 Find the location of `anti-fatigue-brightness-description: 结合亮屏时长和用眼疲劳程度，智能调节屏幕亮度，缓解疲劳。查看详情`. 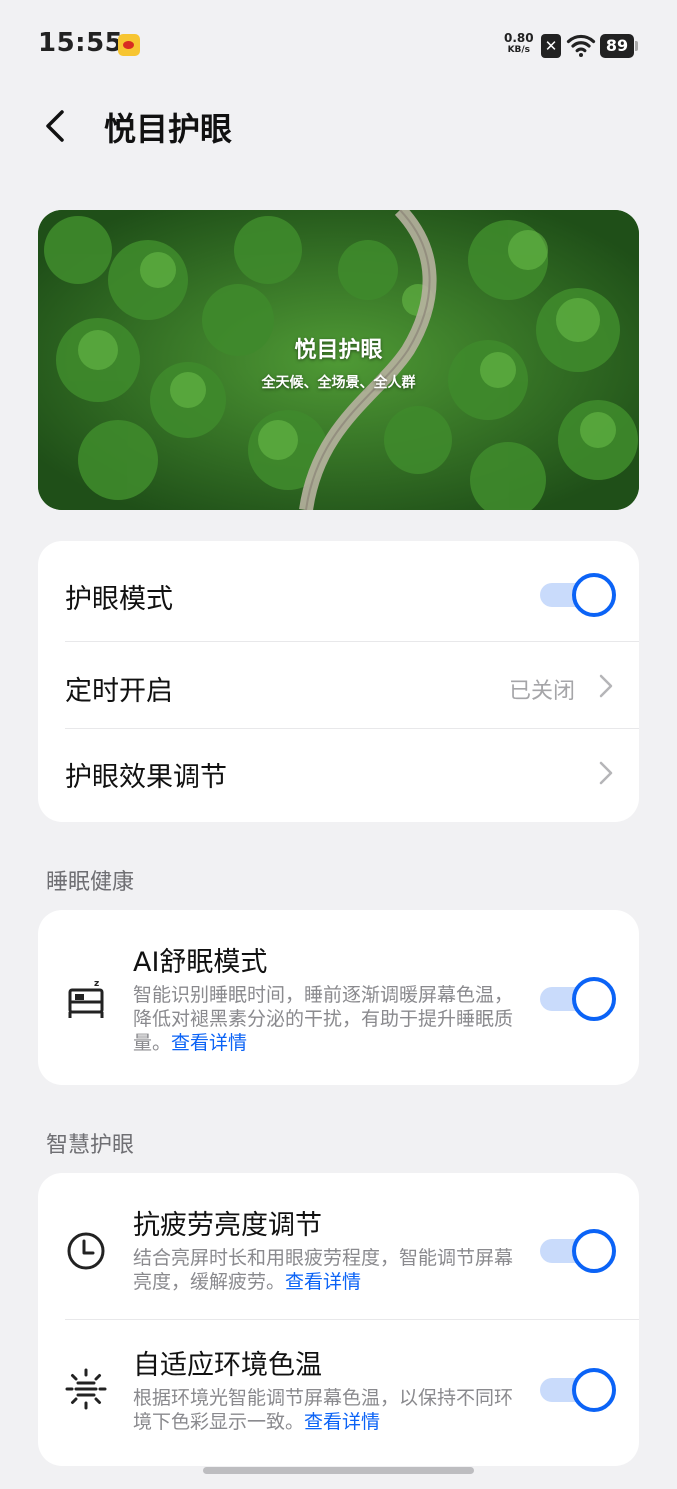

anti-fatigue-brightness-description: 结合亮屏时长和用眼疲劳程度，智能调节屏幕亮度，缓解疲劳。查看详情 is located at coordinates (323, 1270).